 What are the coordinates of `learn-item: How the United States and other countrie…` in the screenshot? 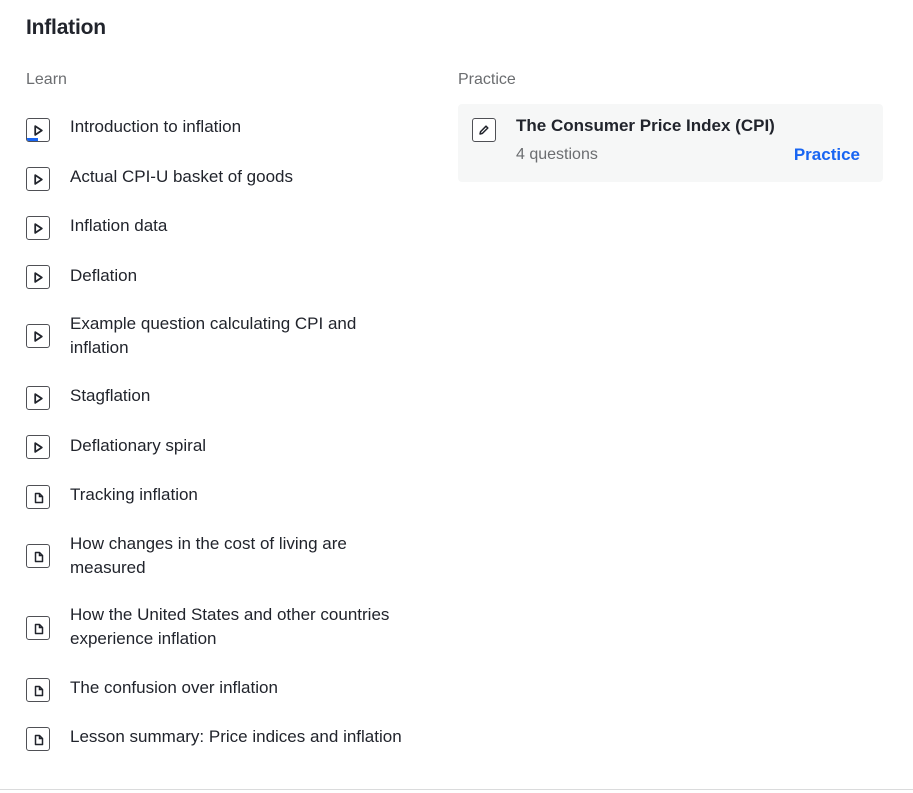 It's located at (226, 627).